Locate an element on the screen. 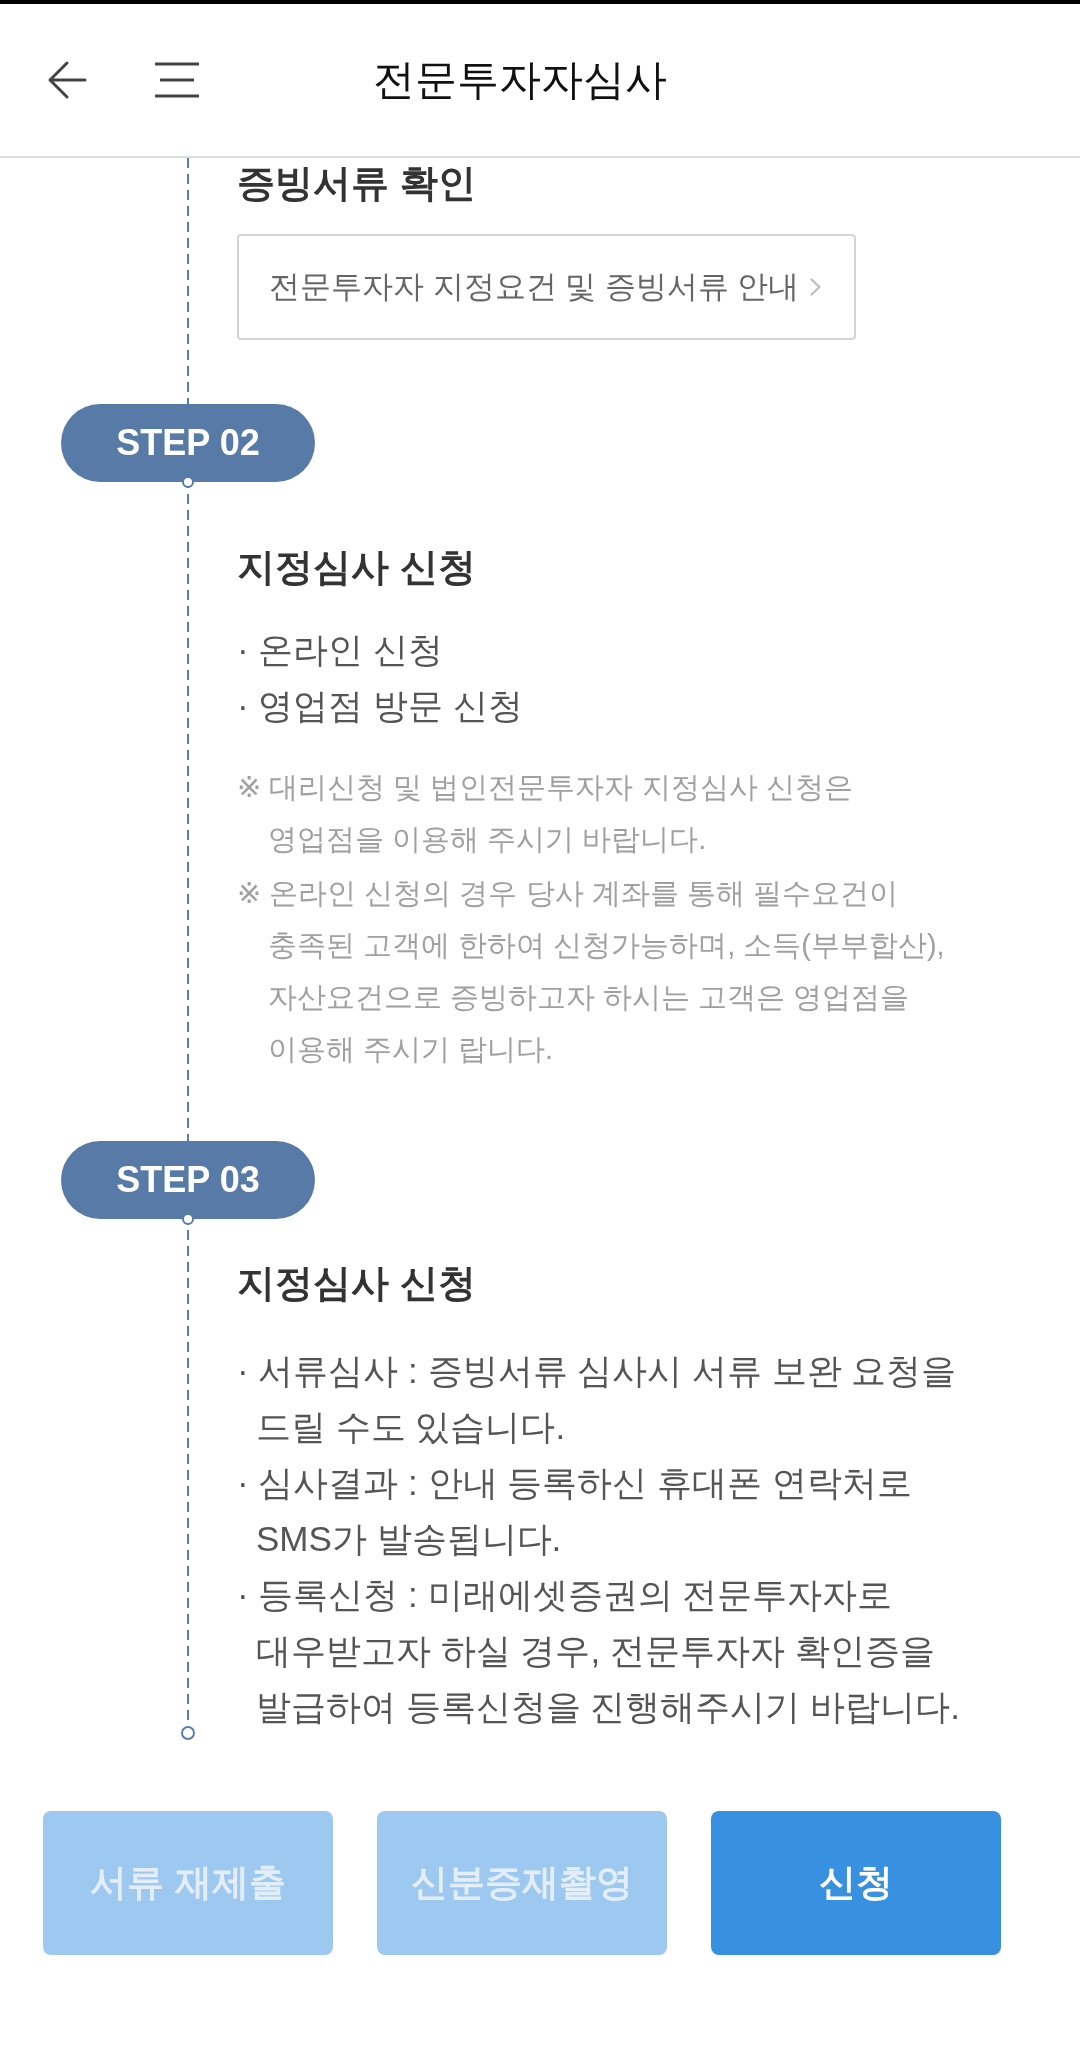 This screenshot has width=1080, height=2046. back-icon is located at coordinates (67, 80).